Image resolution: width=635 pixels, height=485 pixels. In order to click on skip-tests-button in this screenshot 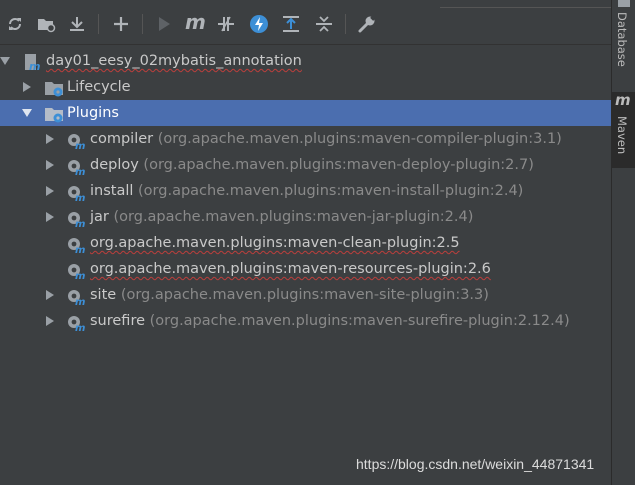, I will do `click(259, 24)`.